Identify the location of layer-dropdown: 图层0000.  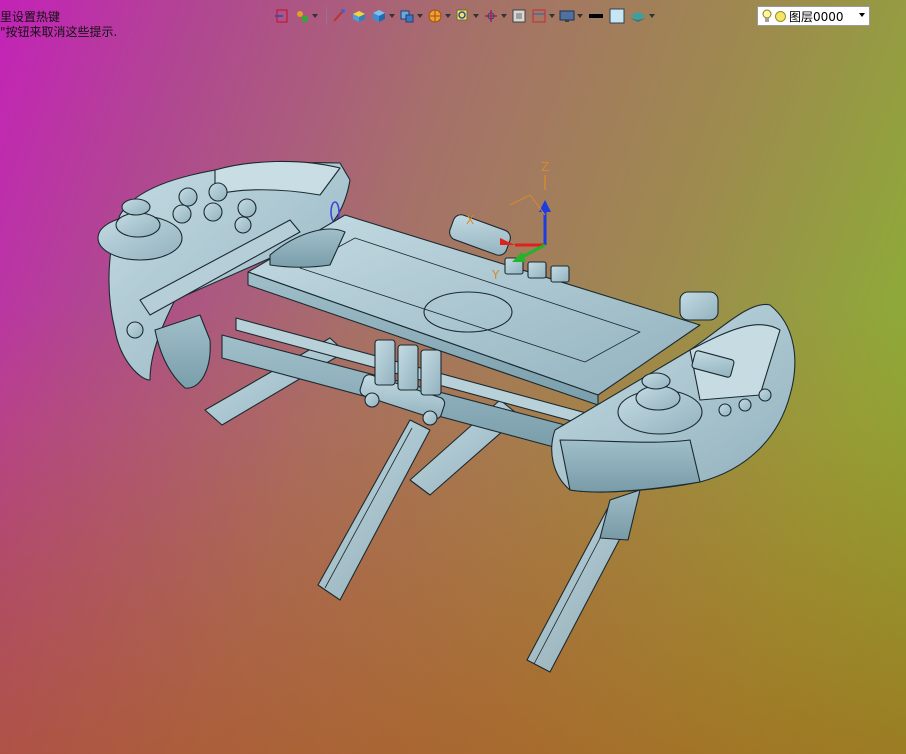
(813, 16).